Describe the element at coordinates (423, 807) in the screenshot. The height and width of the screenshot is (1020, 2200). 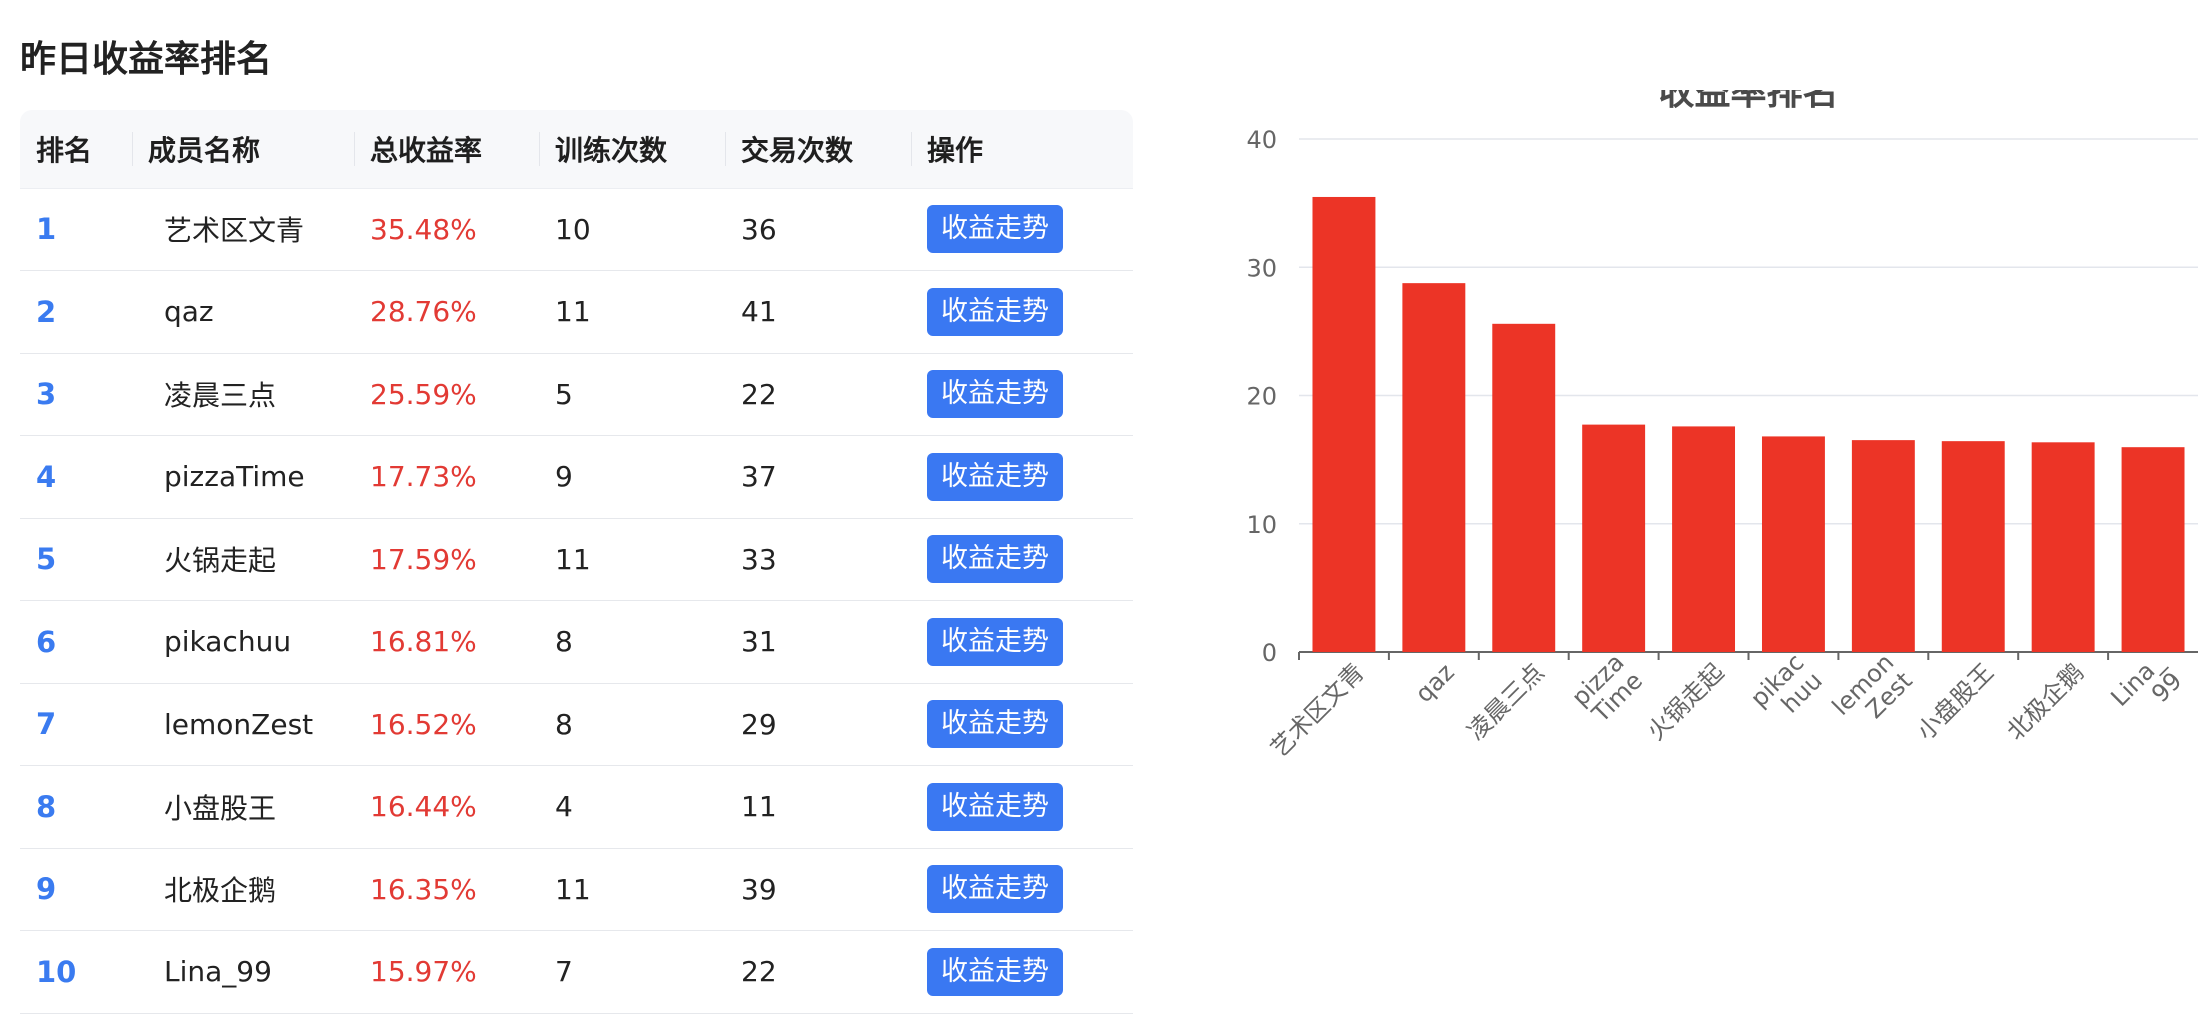
I see `total-return-cell: 16.44%` at that location.